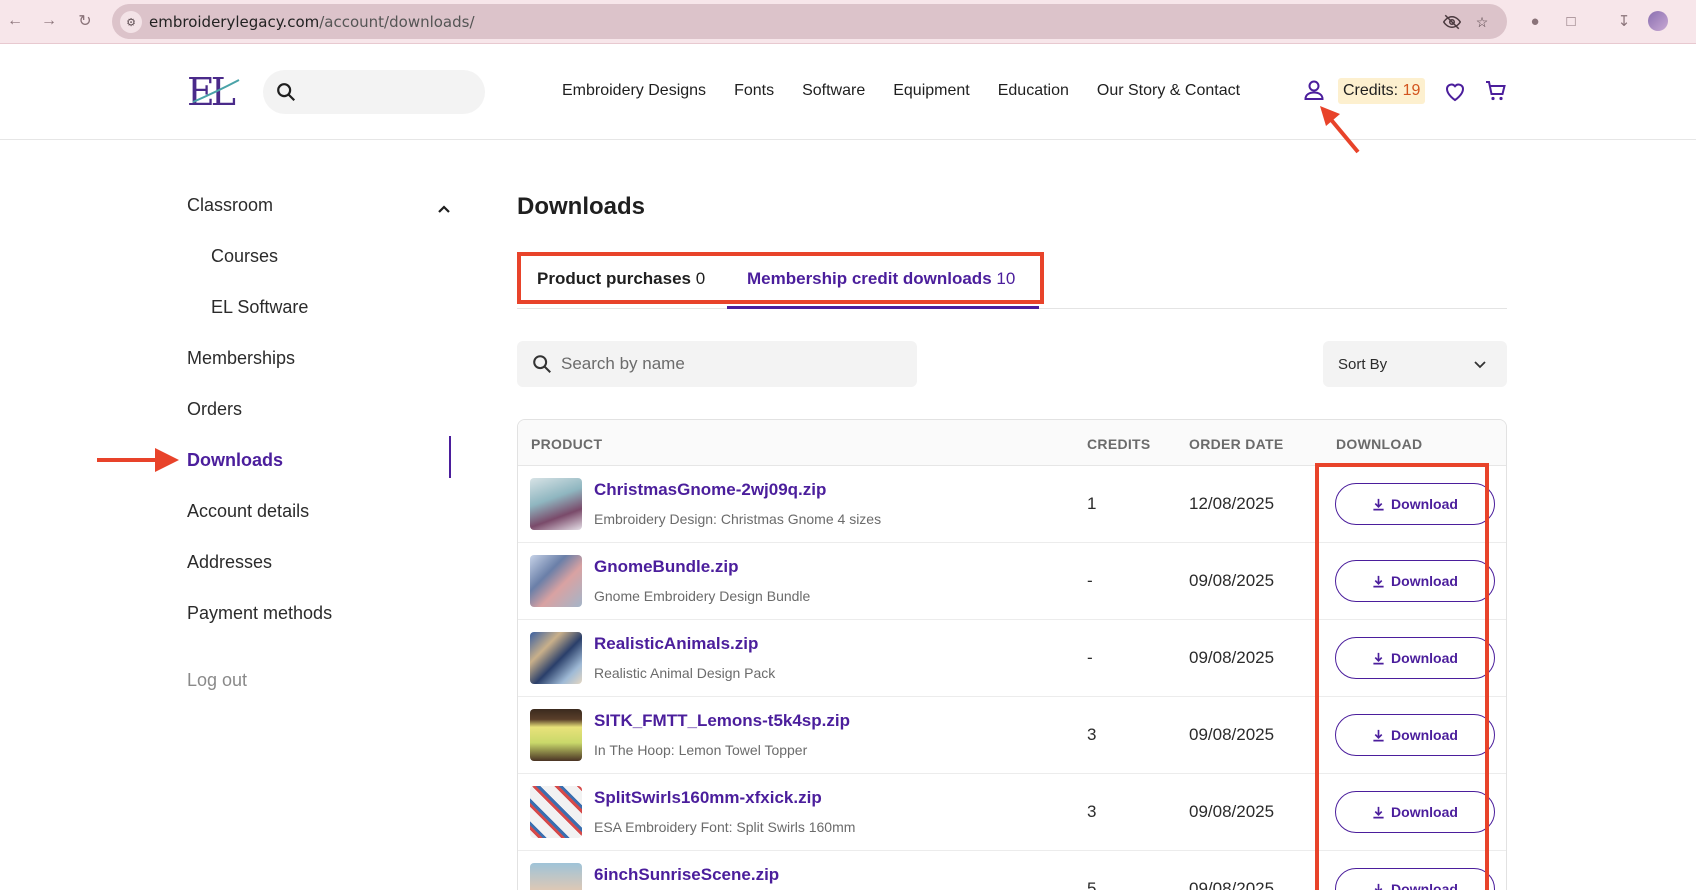  I want to click on reload-icon: ↻, so click(85, 21).